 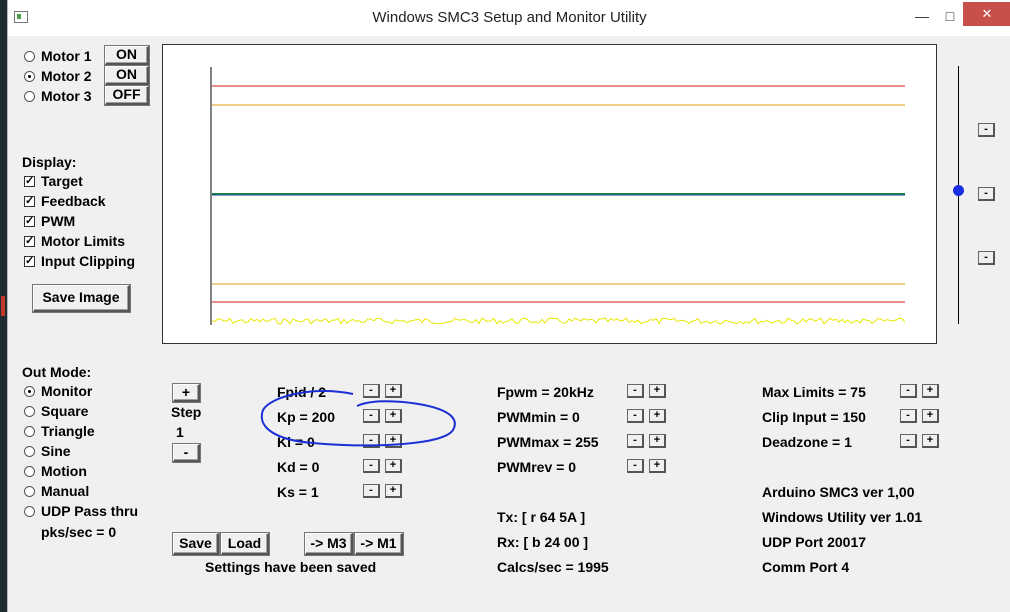 What do you see at coordinates (371, 466) in the screenshot?
I see `kd-minus-button: -` at bounding box center [371, 466].